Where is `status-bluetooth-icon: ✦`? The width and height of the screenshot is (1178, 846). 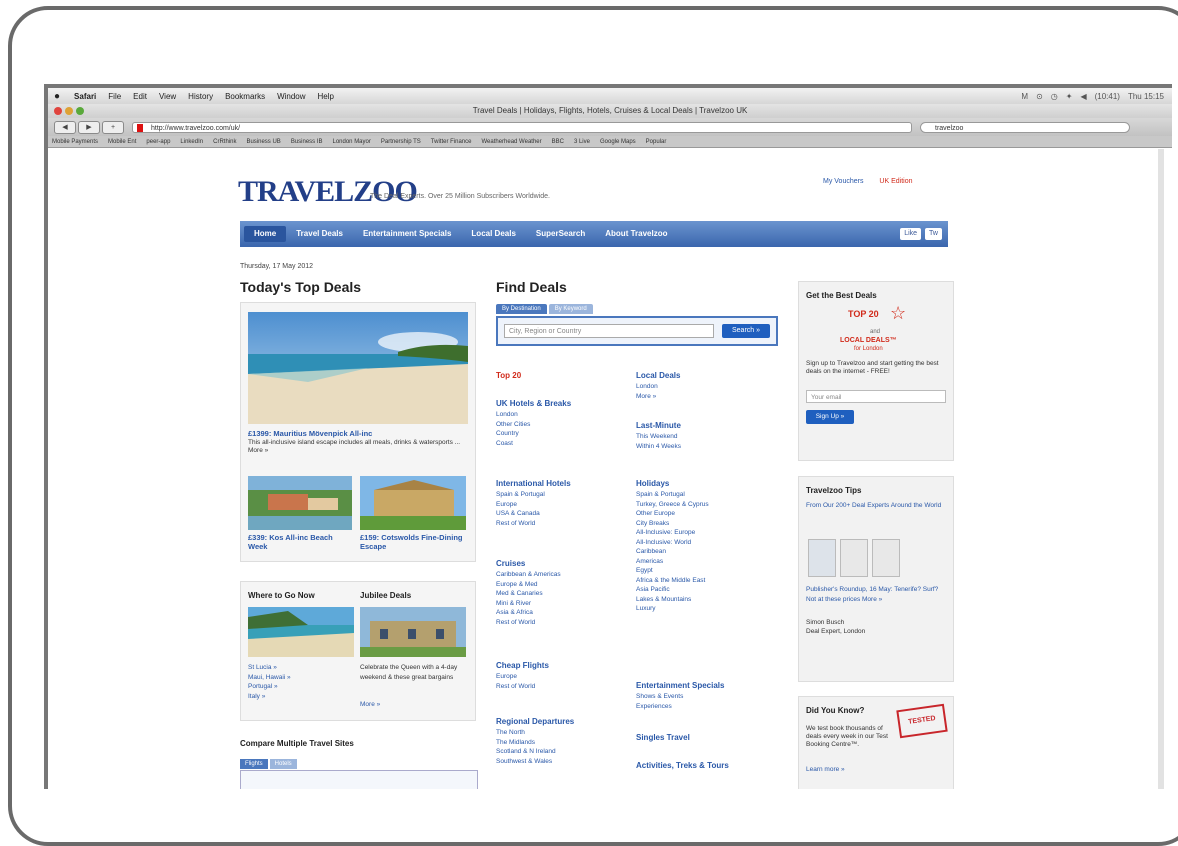
status-bluetooth-icon: ✦ is located at coordinates (1069, 96).